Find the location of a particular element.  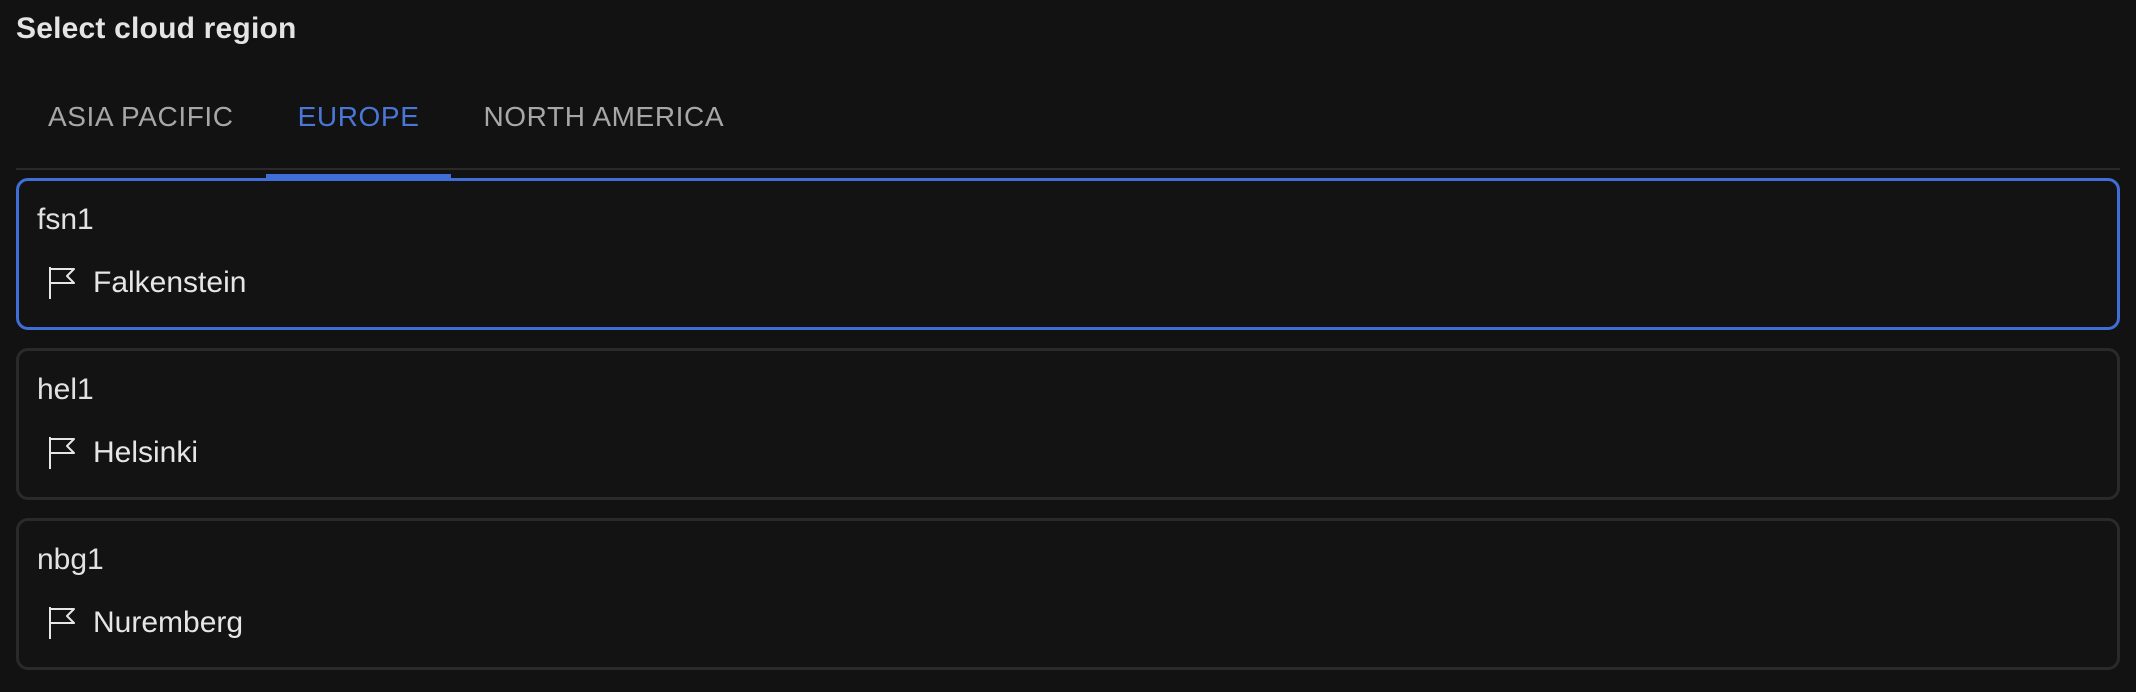

region-city: Falkenstein is located at coordinates (170, 282).